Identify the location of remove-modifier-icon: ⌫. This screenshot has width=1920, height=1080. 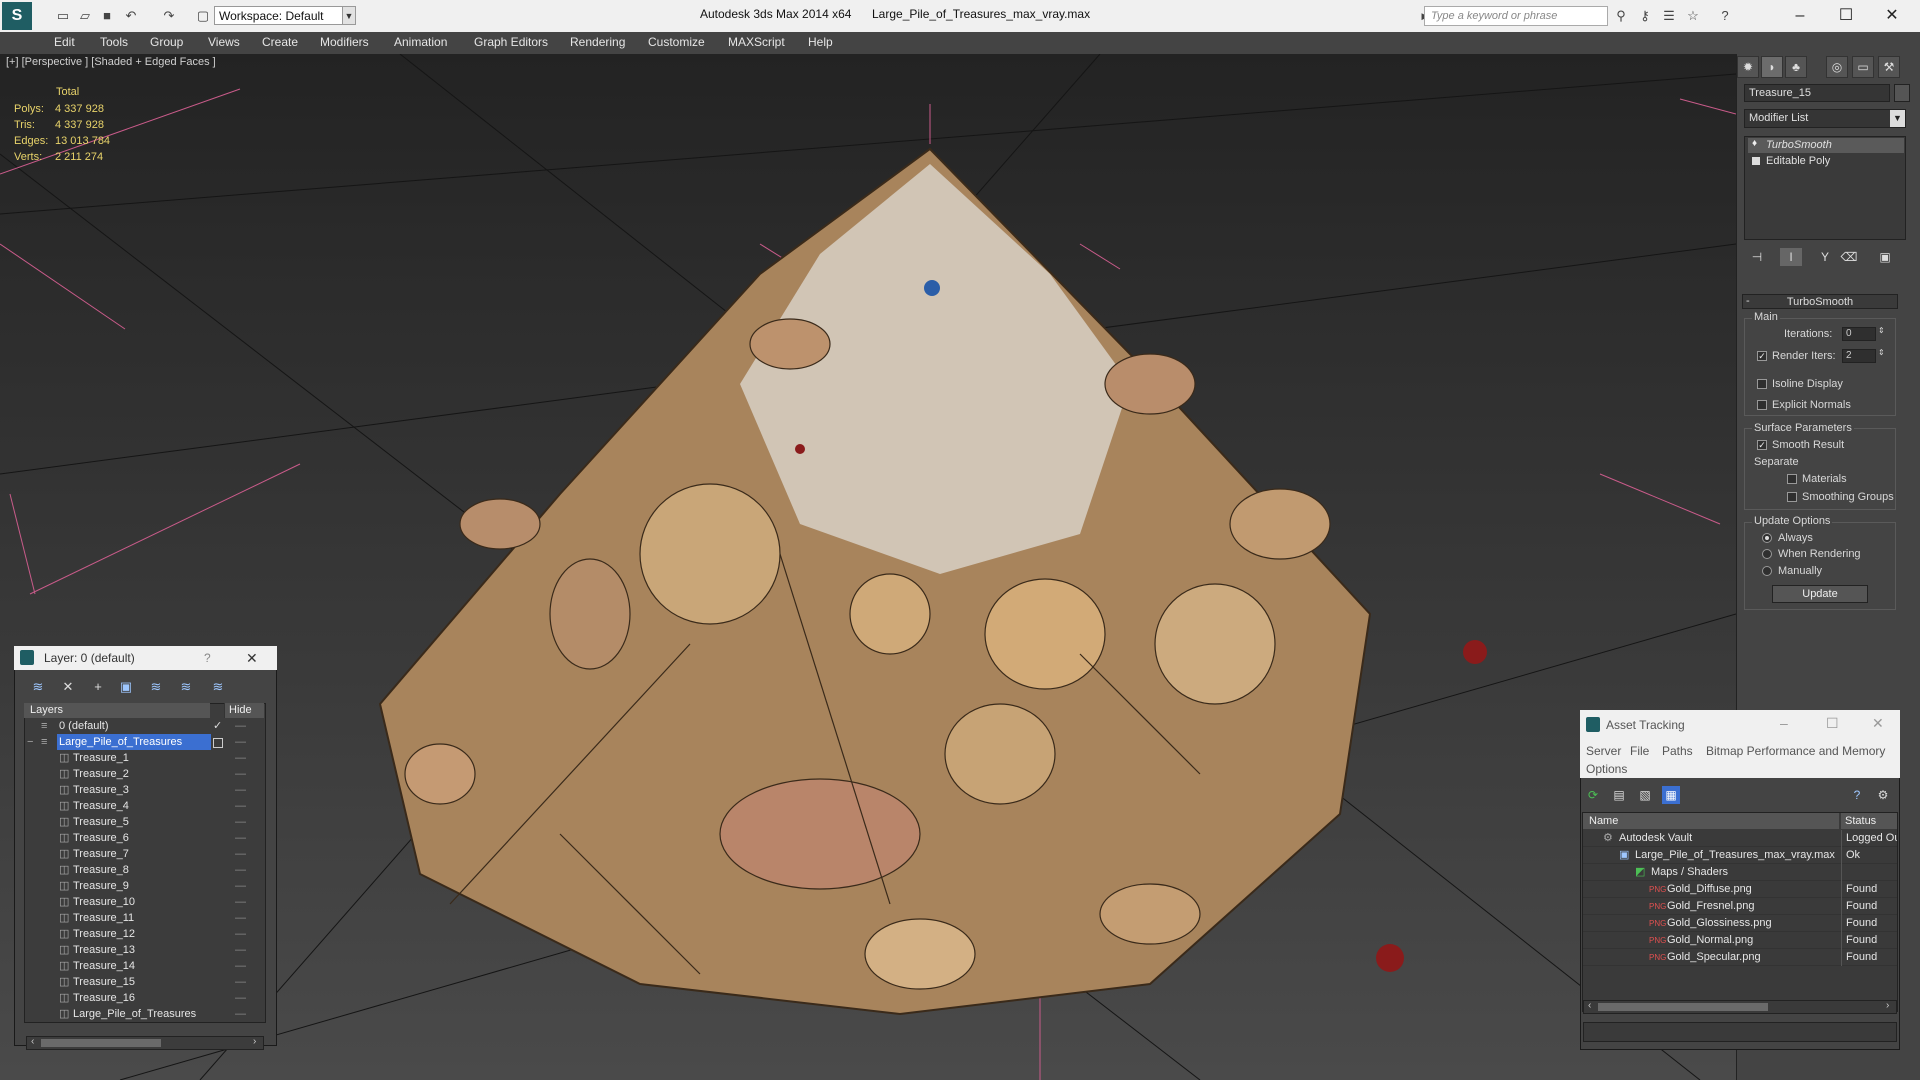
(1849, 257).